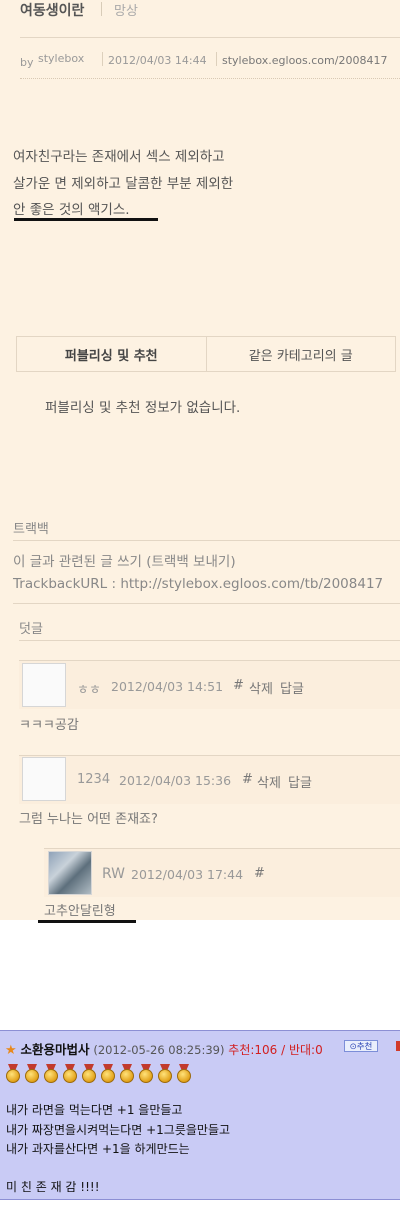 The width and height of the screenshot is (400, 1228). I want to click on star-icon: ★, so click(11, 1050).